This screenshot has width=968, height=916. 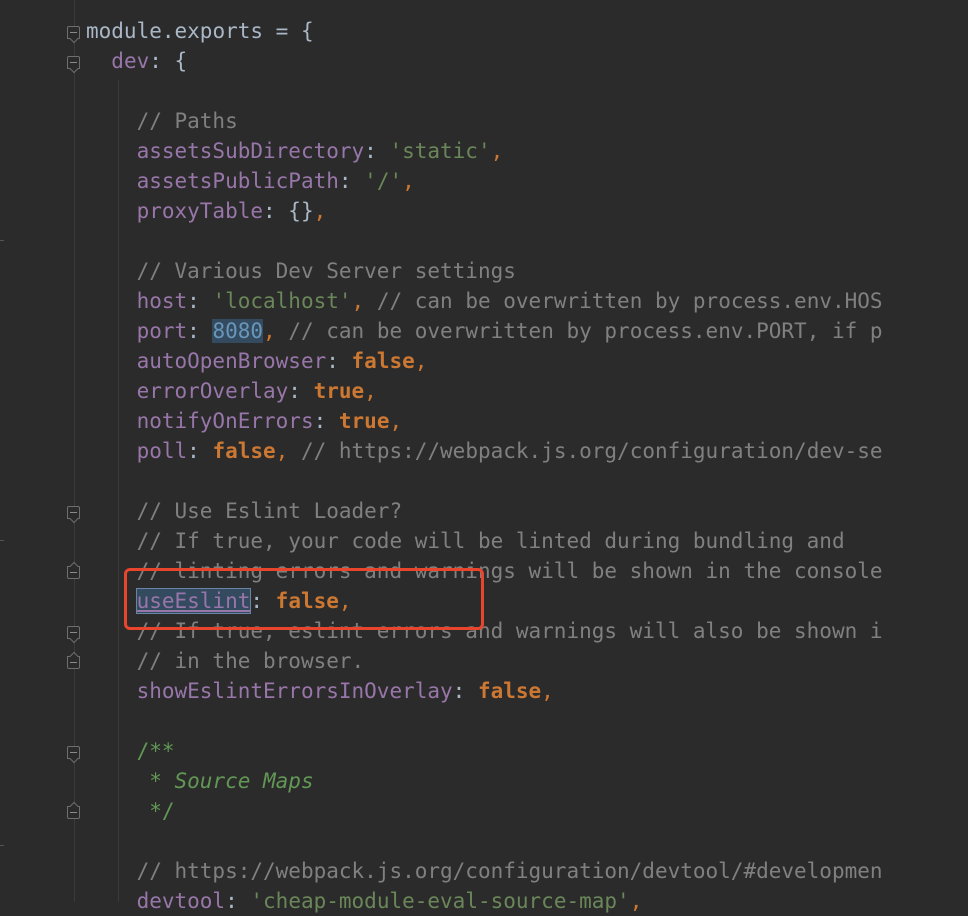 I want to click on code-token: */, so click(x=162, y=811).